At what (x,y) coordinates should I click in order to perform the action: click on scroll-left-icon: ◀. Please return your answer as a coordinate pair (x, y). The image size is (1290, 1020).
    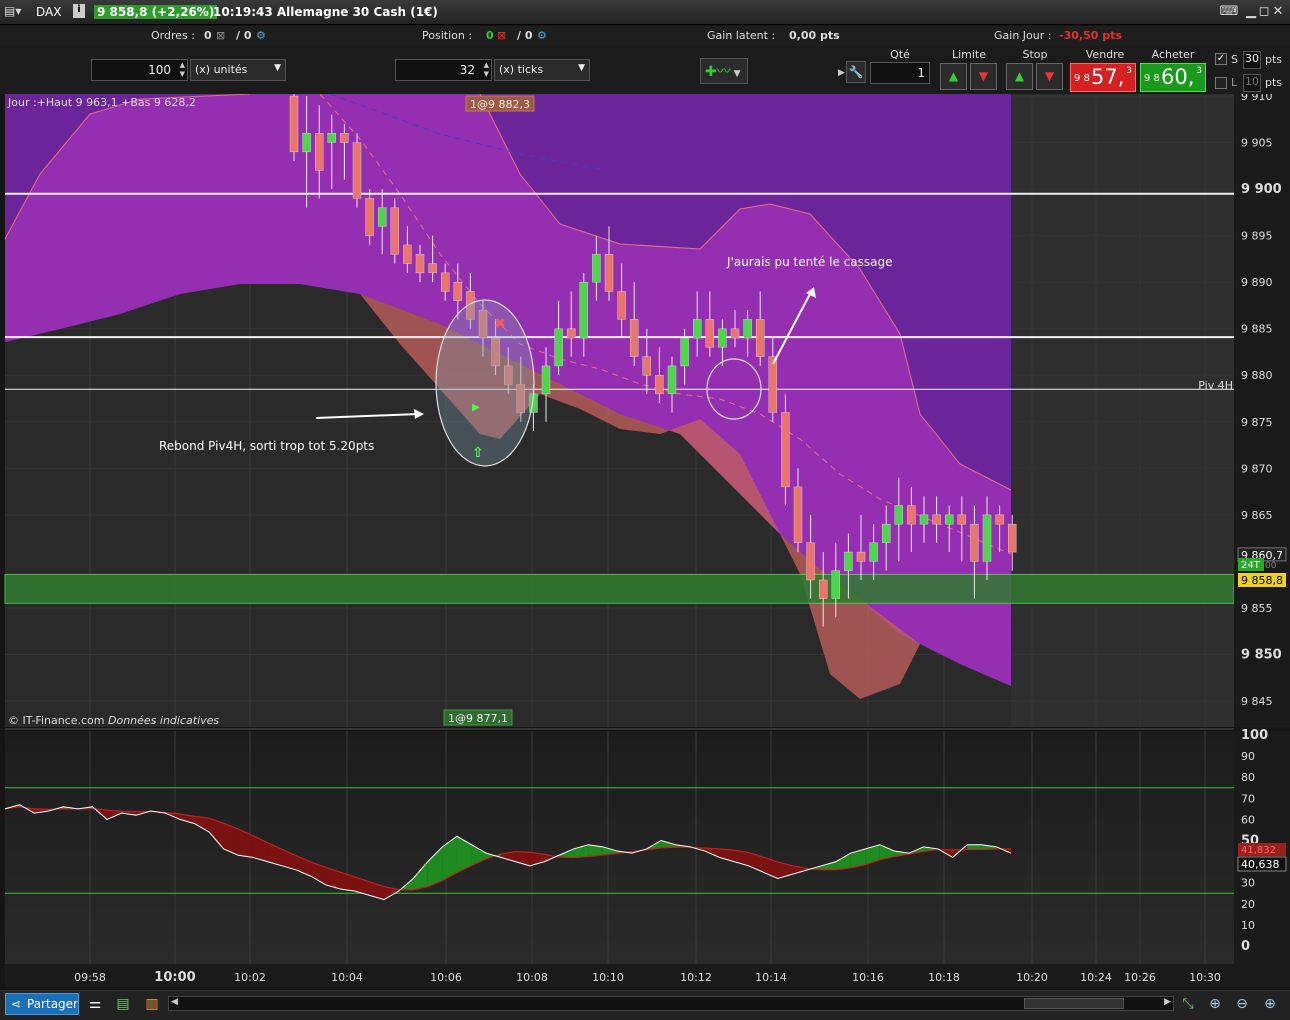
    Looking at the image, I should click on (174, 1002).